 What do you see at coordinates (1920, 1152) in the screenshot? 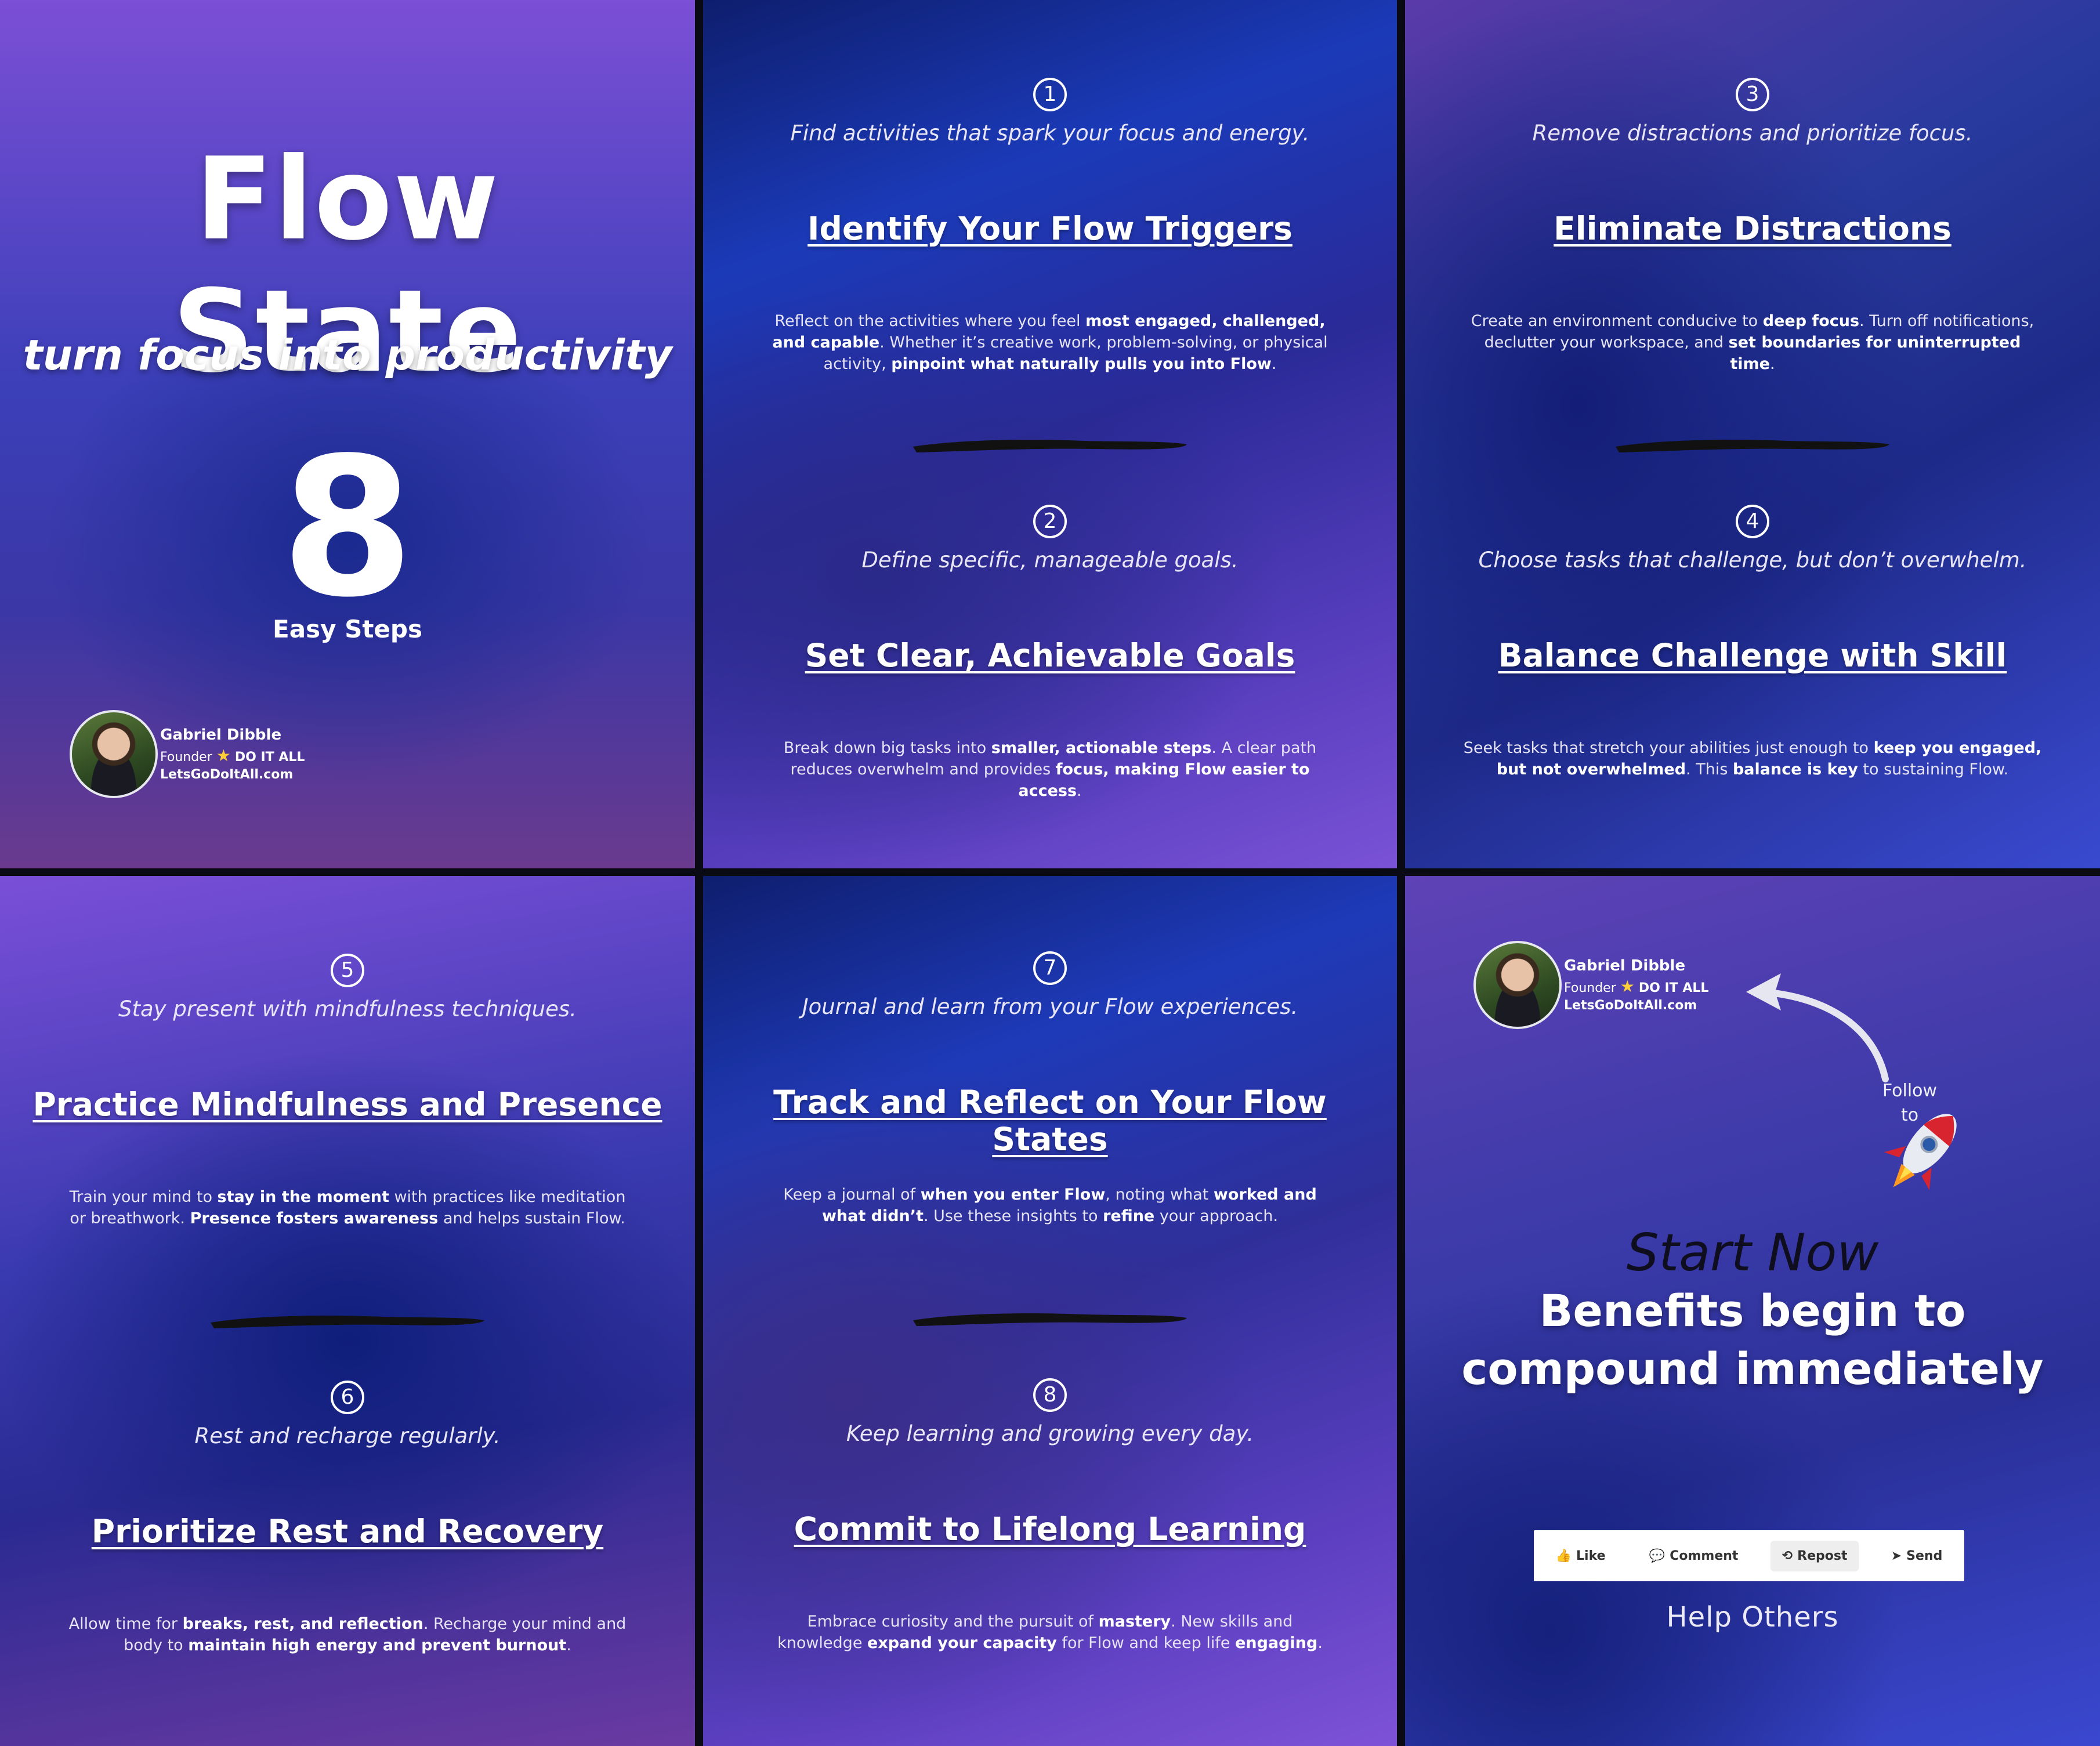
I see `rocket-icon` at bounding box center [1920, 1152].